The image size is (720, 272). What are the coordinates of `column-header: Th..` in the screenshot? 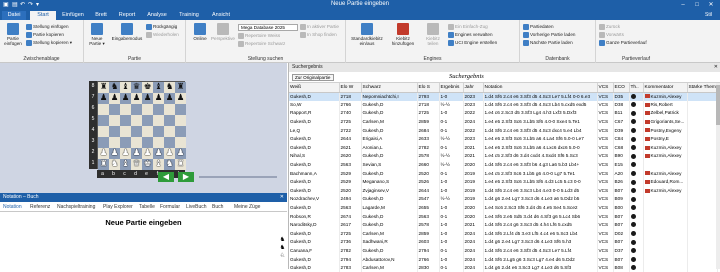 It's located at (636, 88).